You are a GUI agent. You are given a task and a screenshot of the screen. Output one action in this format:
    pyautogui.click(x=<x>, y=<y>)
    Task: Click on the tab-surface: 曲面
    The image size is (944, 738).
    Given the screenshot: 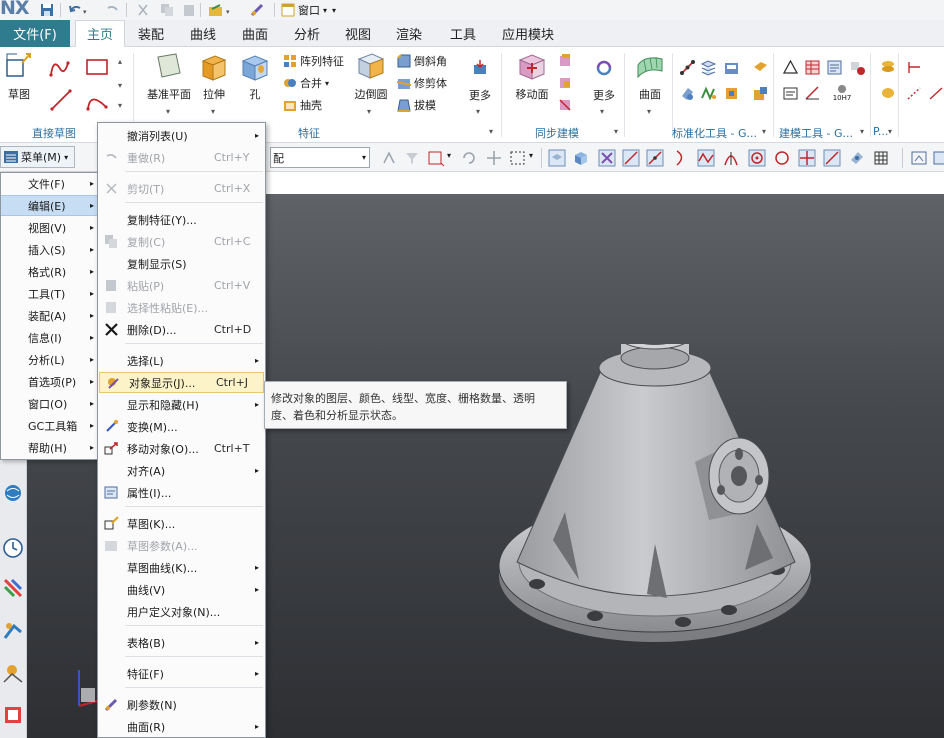 What is the action you would take?
    pyautogui.click(x=255, y=33)
    